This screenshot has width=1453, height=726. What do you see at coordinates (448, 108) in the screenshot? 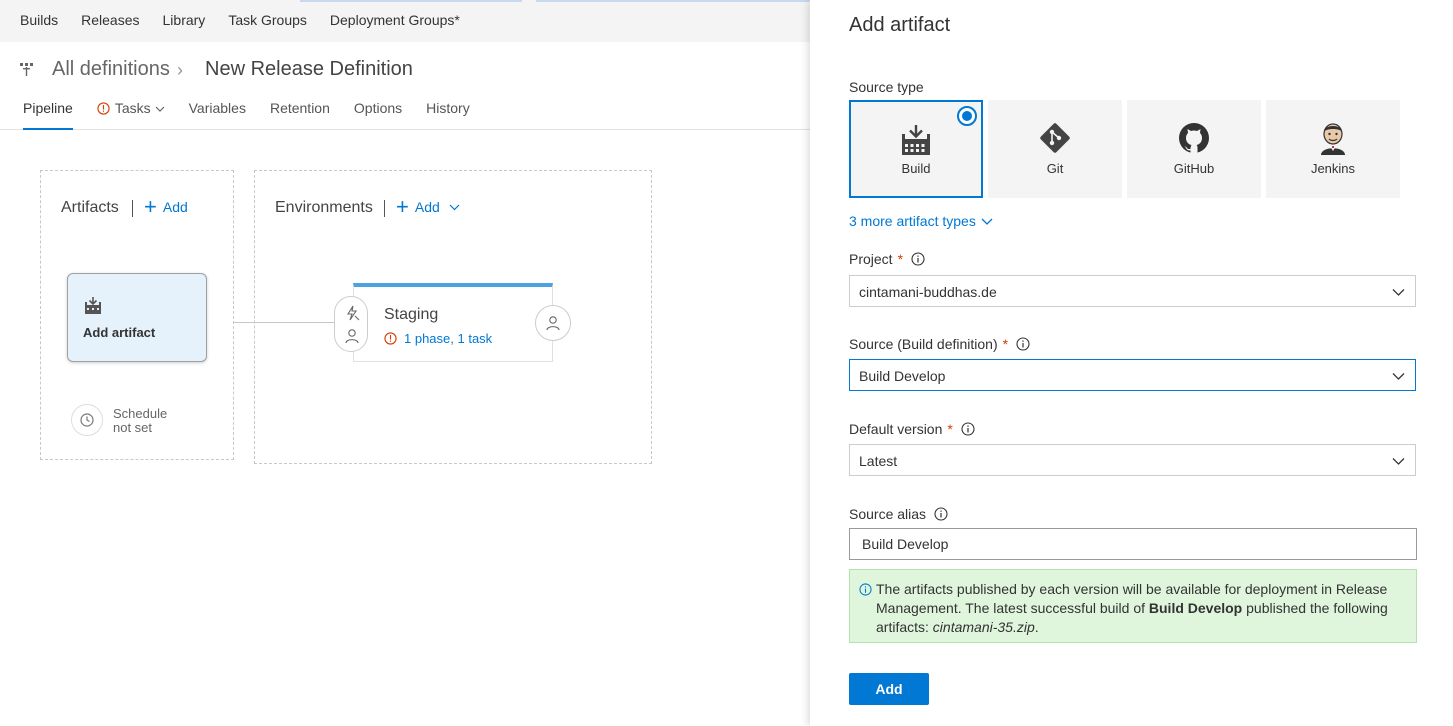
I see `tab-history-label: History` at bounding box center [448, 108].